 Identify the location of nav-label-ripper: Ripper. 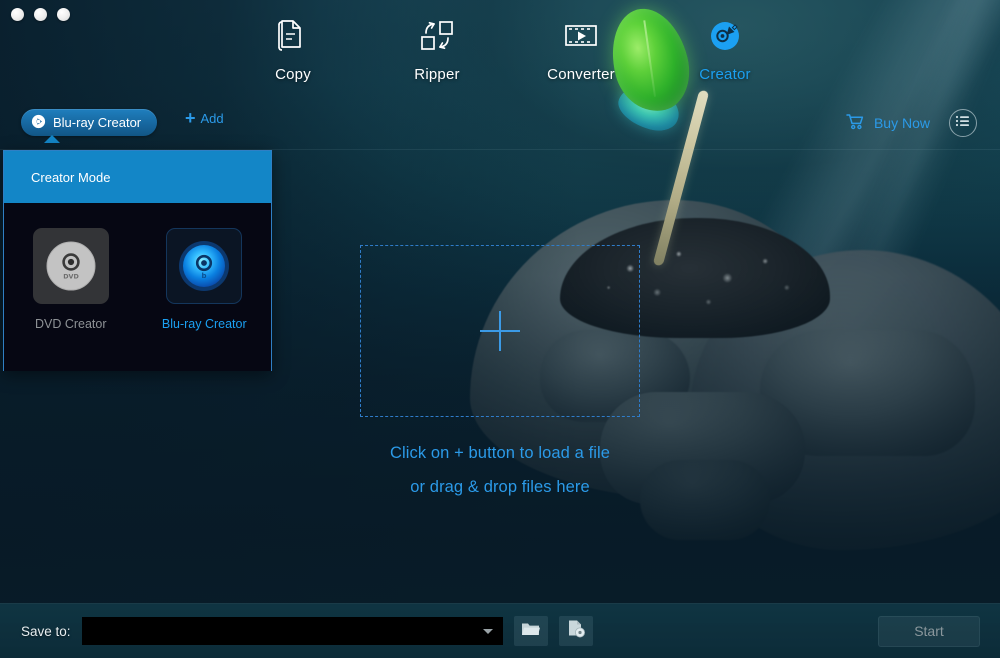
(437, 74).